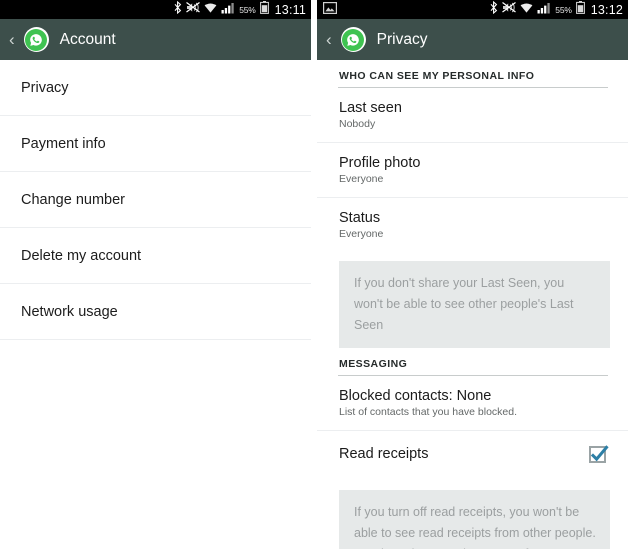  I want to click on pref-title: Read receipts, so click(384, 454).